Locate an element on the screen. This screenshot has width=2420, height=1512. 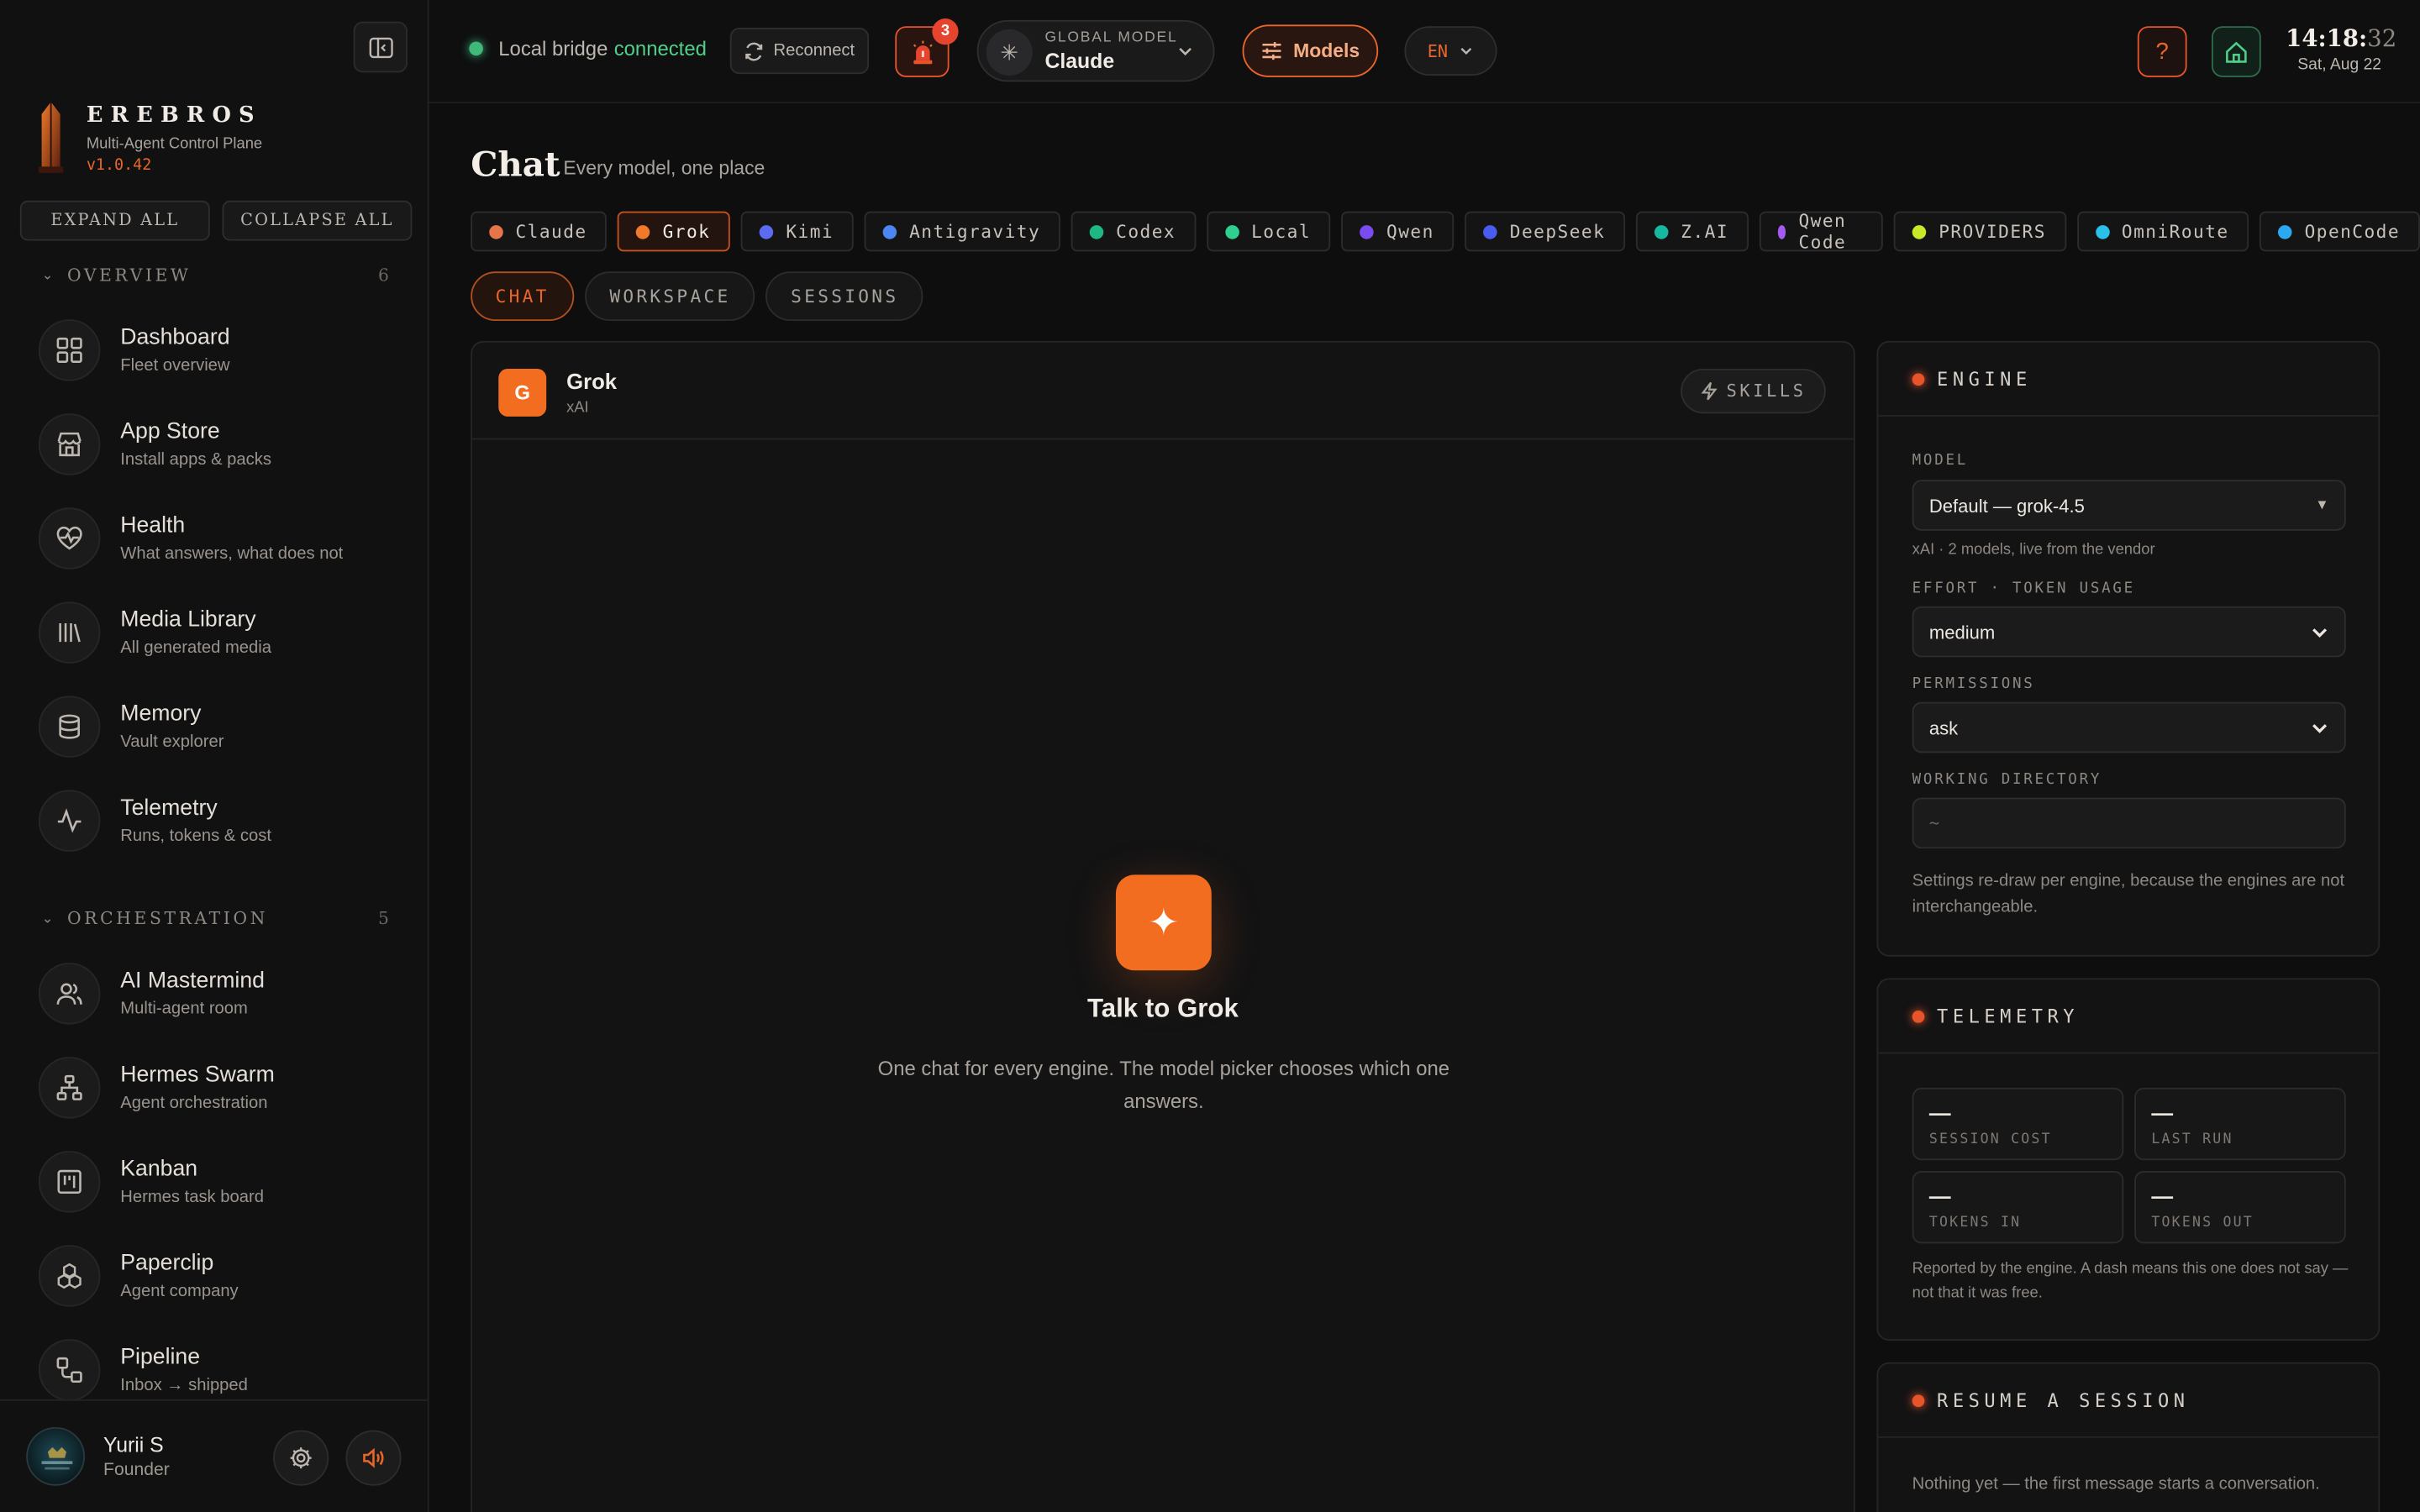
sidebar-item-telemetry: Telemetry Runs, tokens & cost is located at coordinates (224, 821).